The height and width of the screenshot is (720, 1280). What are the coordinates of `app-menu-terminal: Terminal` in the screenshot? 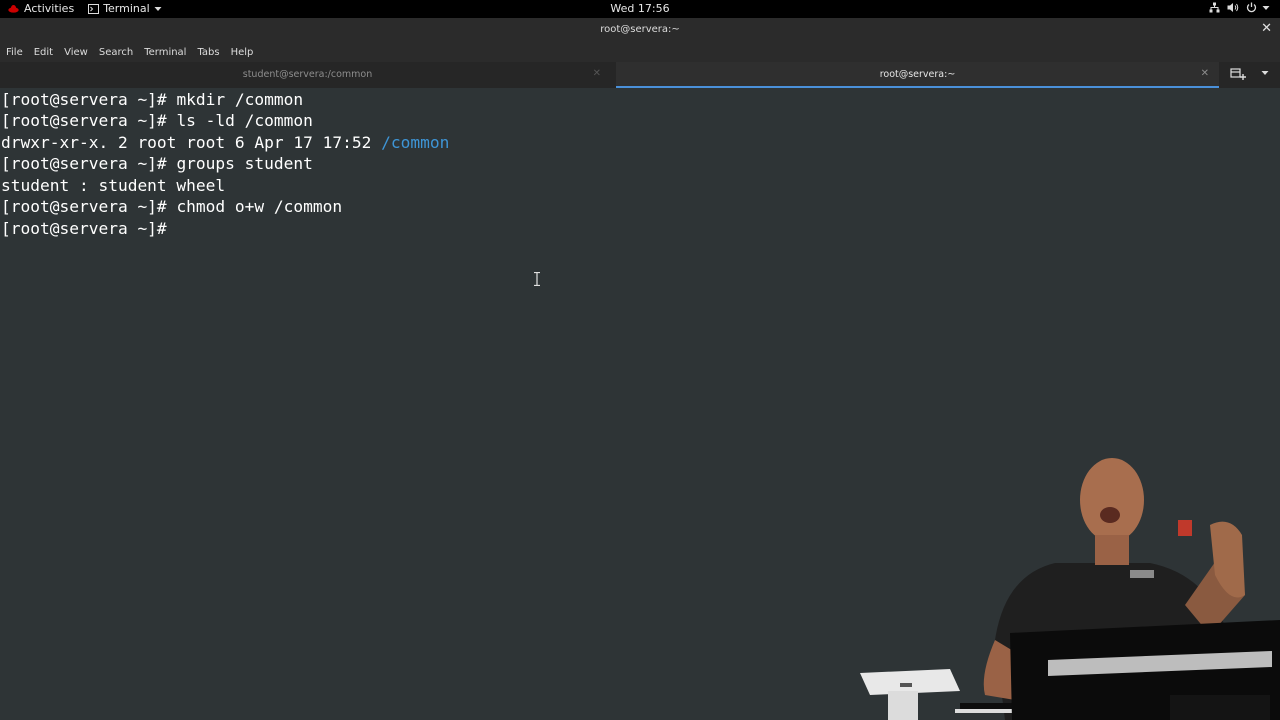 It's located at (125, 8).